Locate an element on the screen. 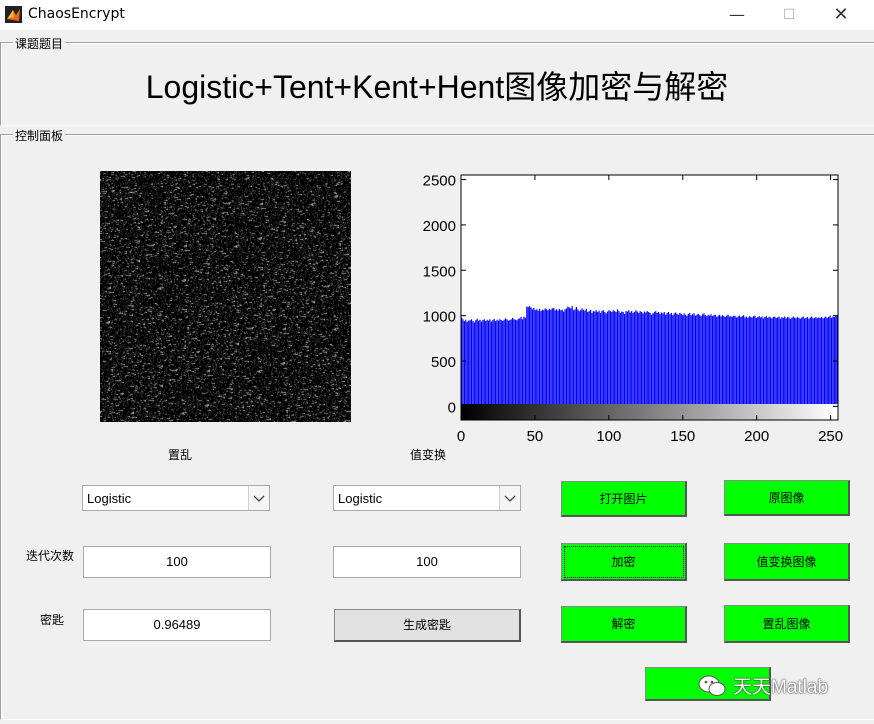  y-tick-label: 500 is located at coordinates (443, 362).